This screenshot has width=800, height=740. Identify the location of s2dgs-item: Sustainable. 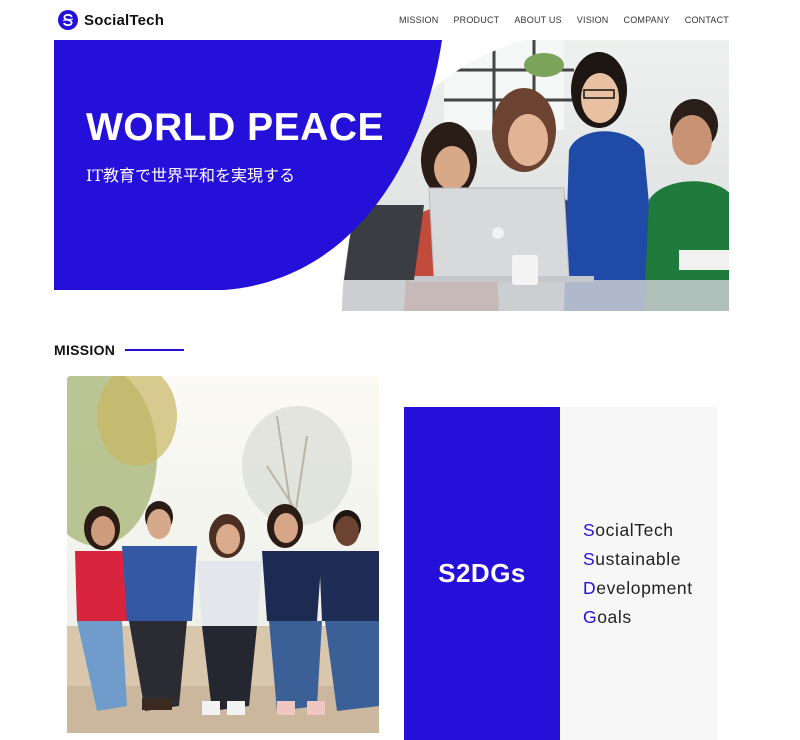
(650, 559).